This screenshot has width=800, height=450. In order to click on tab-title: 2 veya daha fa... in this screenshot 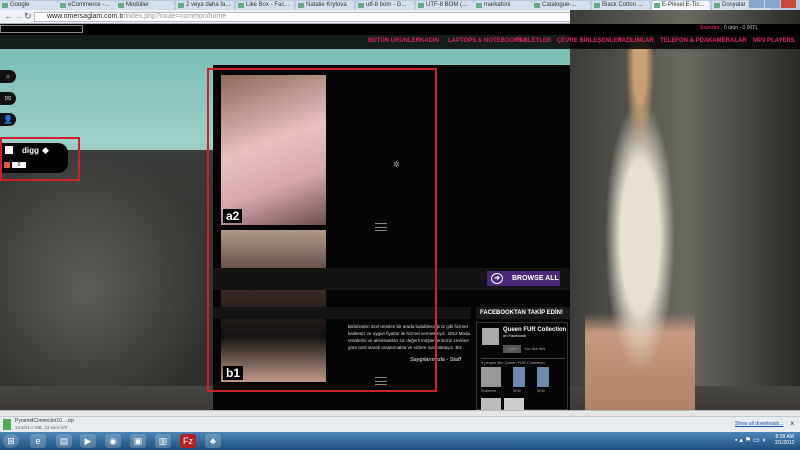, I will do `click(208, 5)`.